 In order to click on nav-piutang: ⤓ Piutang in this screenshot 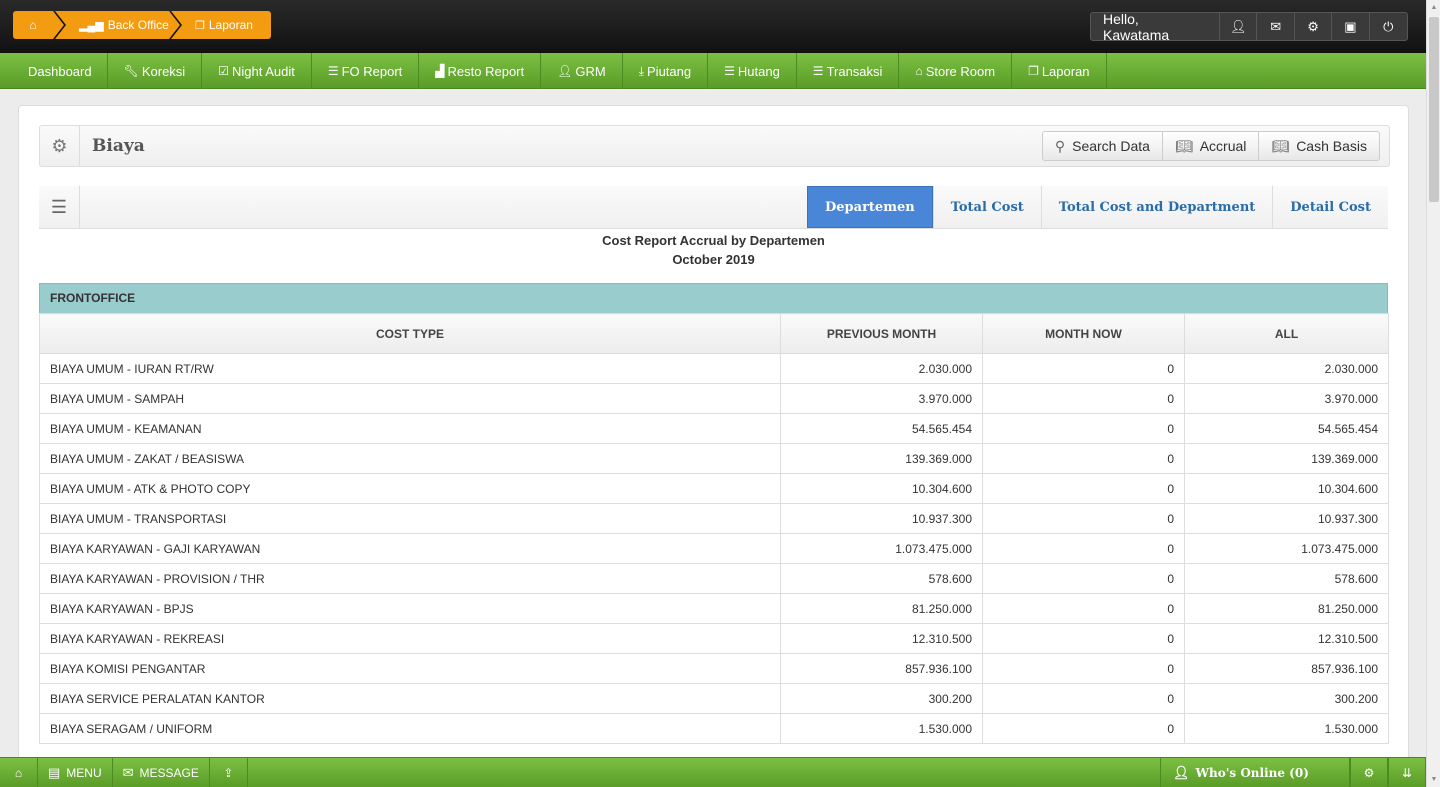, I will do `click(666, 71)`.